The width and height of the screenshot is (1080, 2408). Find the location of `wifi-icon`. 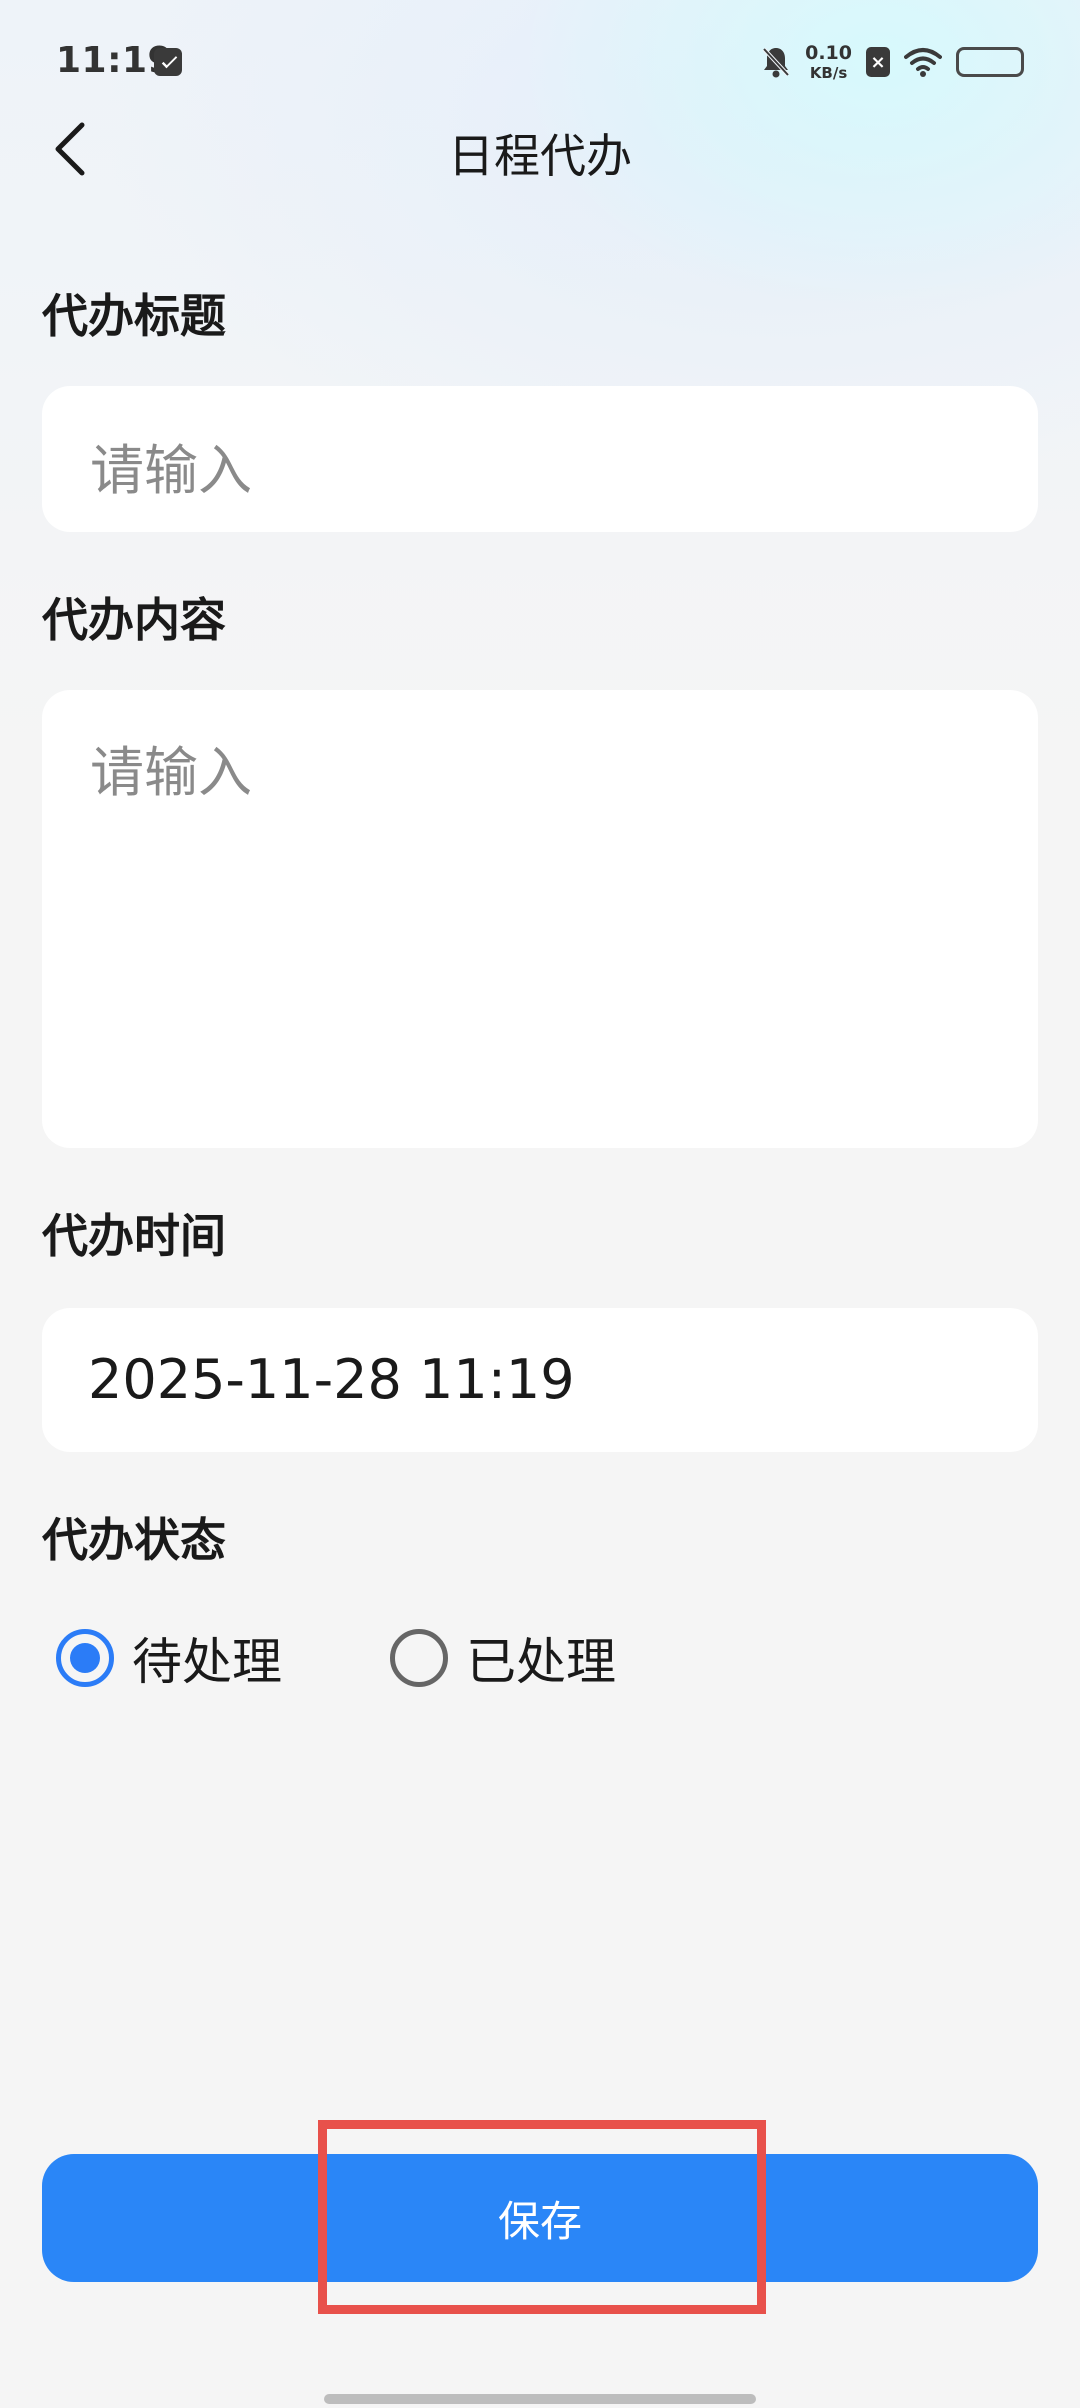

wifi-icon is located at coordinates (923, 62).